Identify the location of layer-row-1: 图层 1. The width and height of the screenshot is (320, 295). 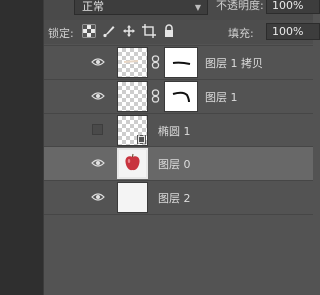
(178, 96).